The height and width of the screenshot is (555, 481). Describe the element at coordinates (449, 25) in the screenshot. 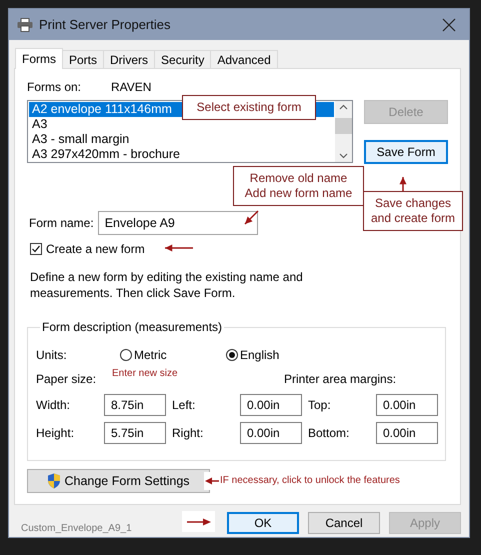

I see `close-icon` at that location.